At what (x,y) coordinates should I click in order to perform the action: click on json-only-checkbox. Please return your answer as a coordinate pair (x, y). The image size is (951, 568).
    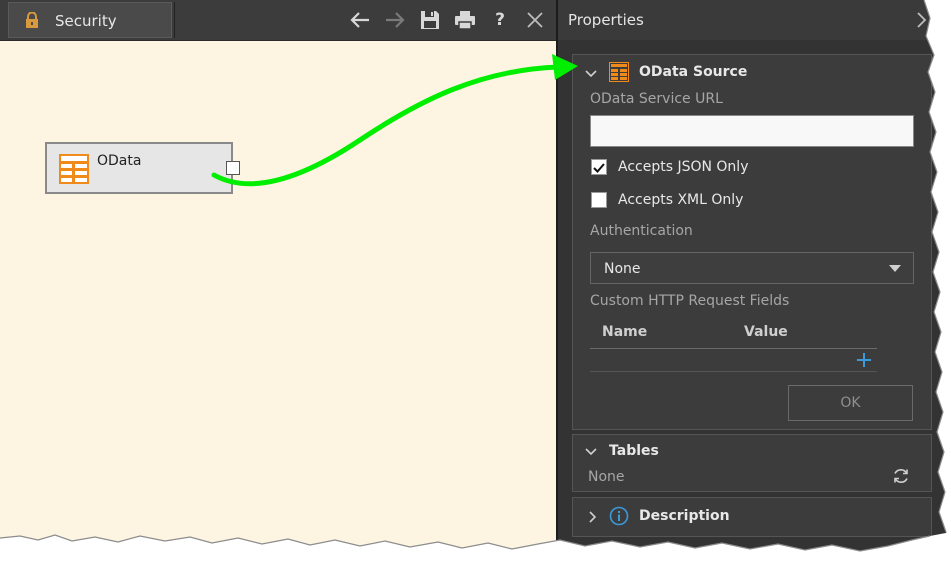
    Looking at the image, I should click on (599, 167).